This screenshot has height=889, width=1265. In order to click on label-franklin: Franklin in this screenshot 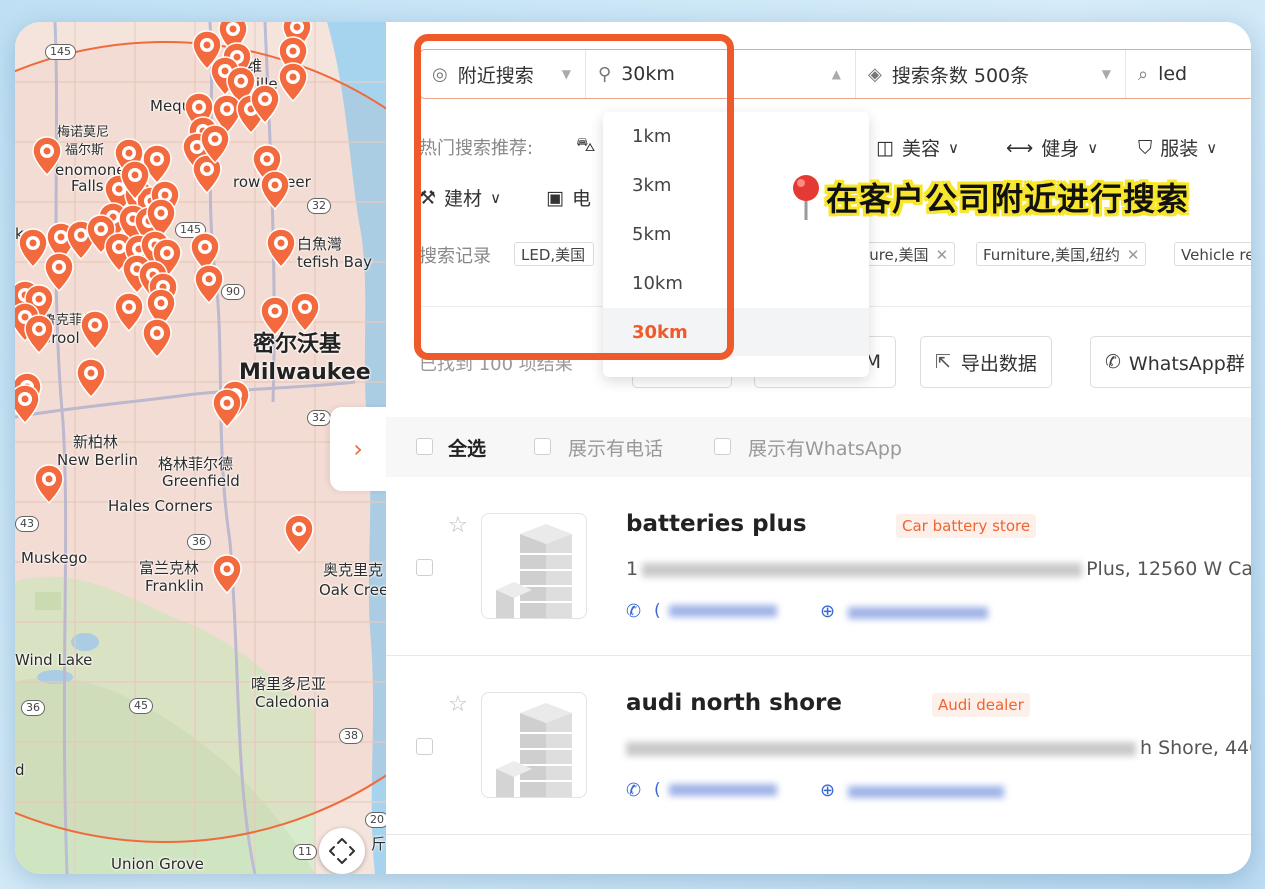, I will do `click(174, 586)`.